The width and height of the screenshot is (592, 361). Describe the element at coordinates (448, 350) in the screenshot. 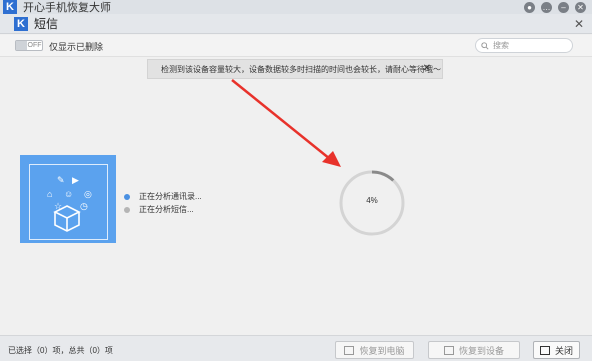

I see `phone-icon` at that location.